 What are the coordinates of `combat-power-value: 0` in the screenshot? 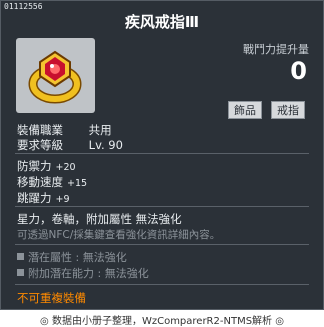 It's located at (298, 71).